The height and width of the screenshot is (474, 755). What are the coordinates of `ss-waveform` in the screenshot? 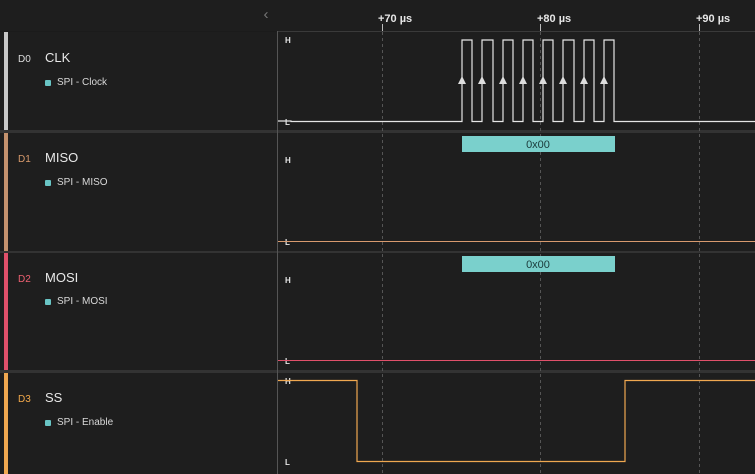 It's located at (516, 421).